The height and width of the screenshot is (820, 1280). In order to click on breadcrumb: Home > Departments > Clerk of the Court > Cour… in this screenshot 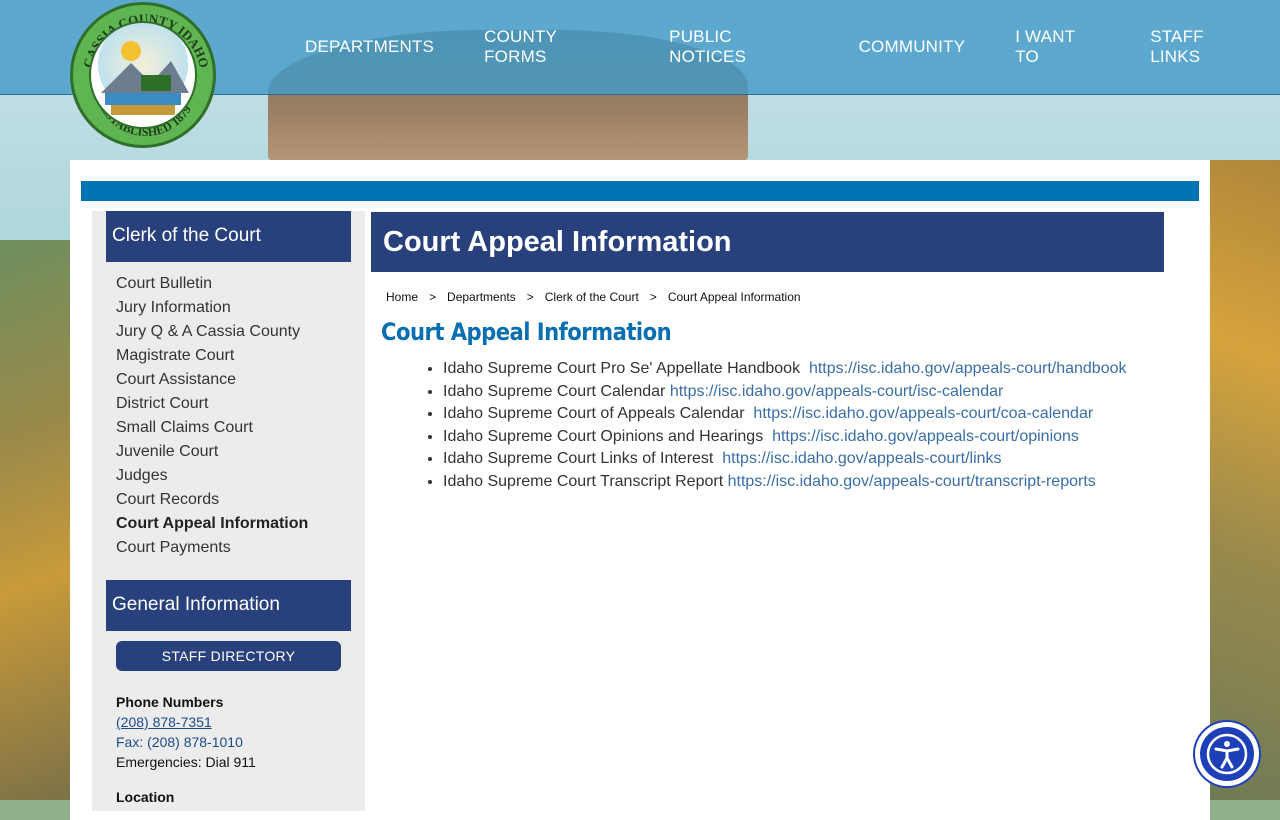, I will do `click(593, 297)`.